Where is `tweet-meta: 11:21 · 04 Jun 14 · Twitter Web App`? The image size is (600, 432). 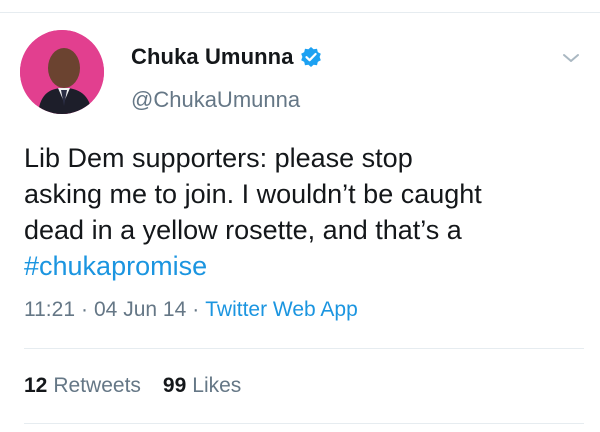 tweet-meta: 11:21 · 04 Jun 14 · Twitter Web App is located at coordinates (191, 310).